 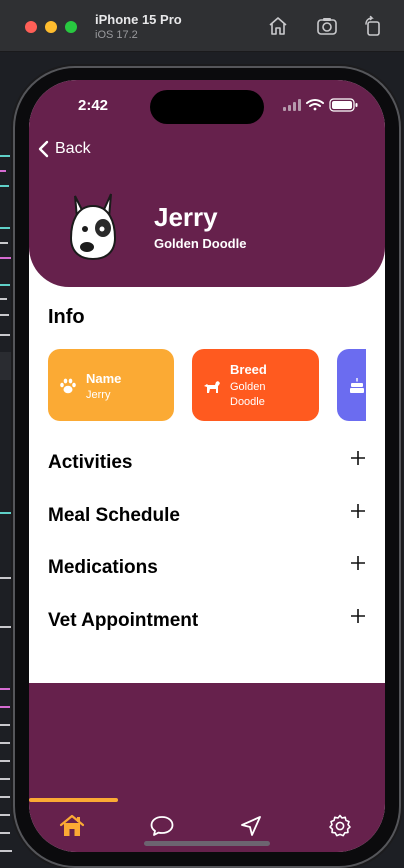 I want to click on card-title: Breed, so click(x=248, y=369).